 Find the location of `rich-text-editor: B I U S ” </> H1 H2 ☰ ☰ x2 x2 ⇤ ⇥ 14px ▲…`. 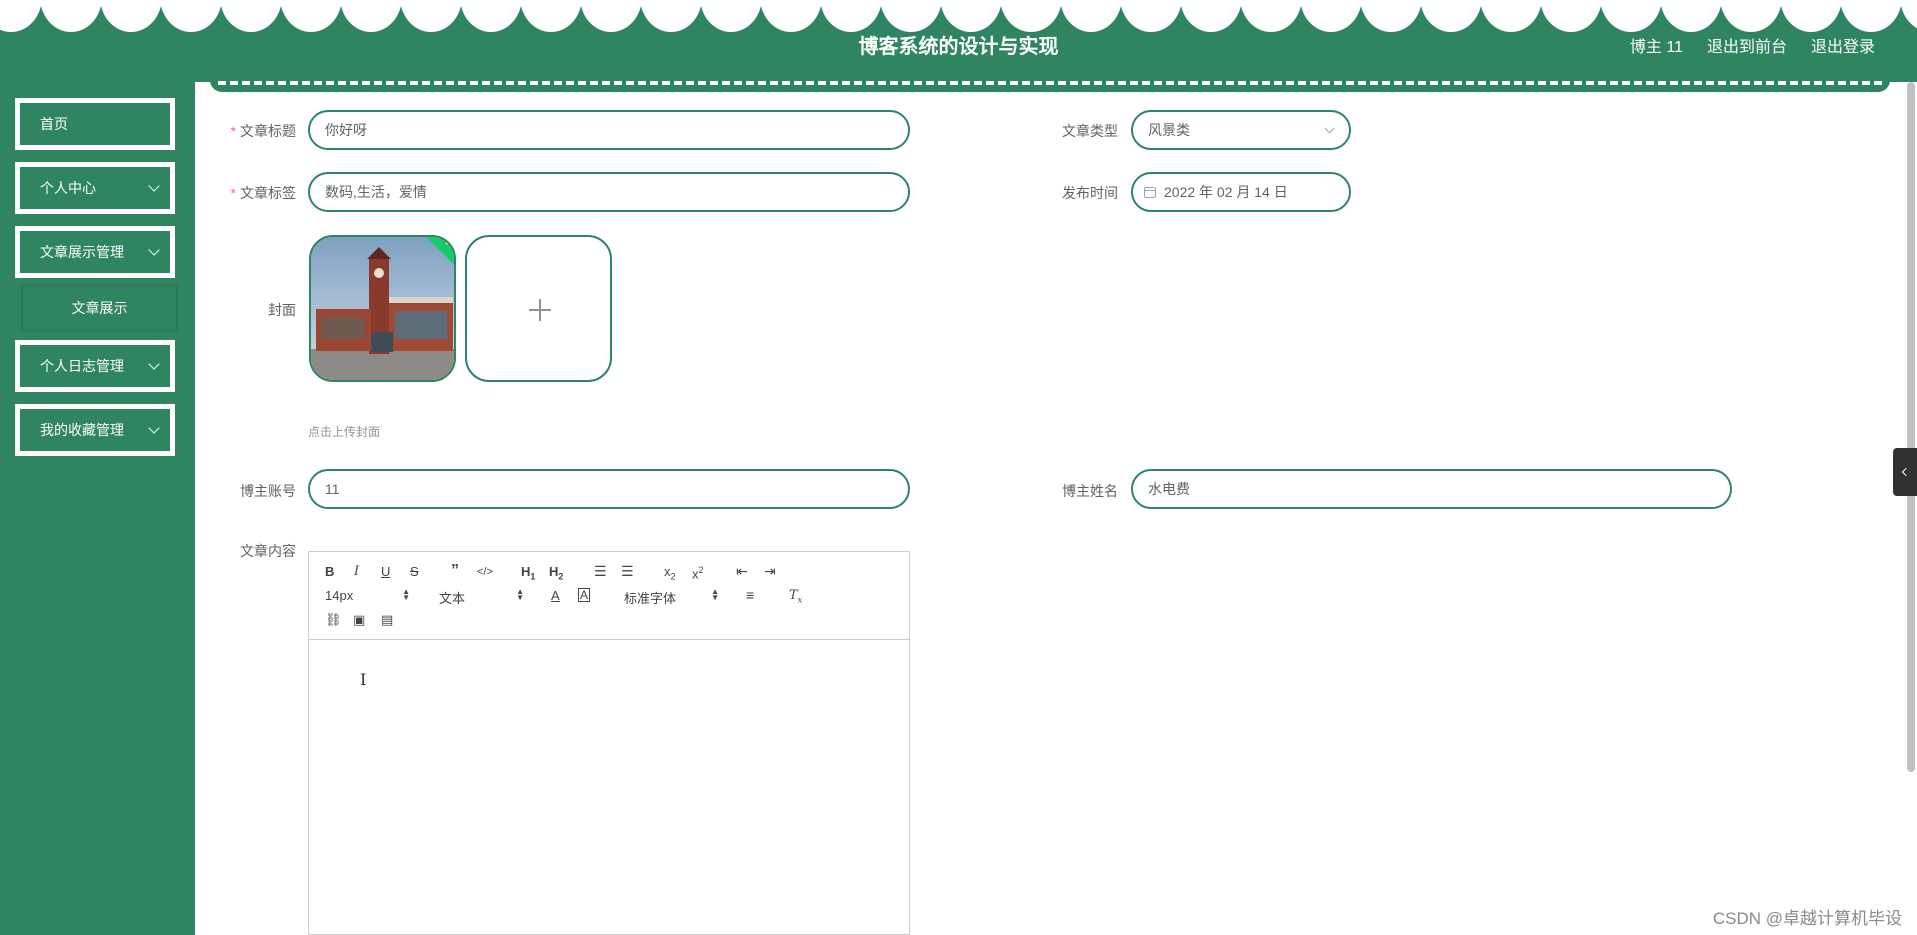

rich-text-editor: B I U S ” </> H1 H2 ☰ ☰ x2 x2 ⇤ ⇥ 14px ▲… is located at coordinates (609, 743).